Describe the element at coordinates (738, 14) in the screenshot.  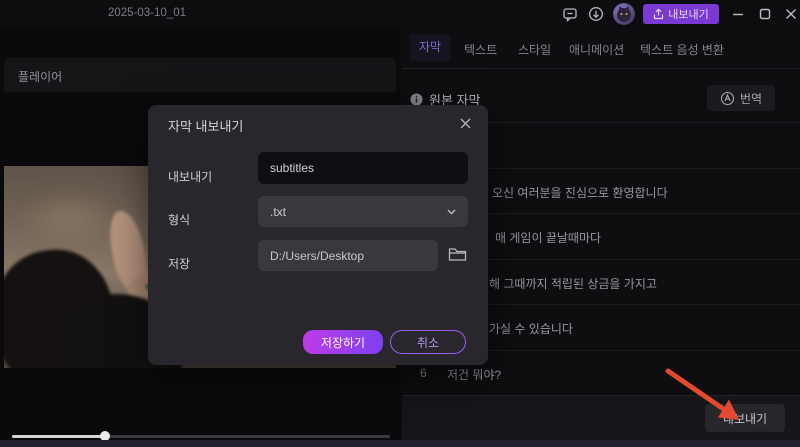
I see `minimize-icon` at that location.